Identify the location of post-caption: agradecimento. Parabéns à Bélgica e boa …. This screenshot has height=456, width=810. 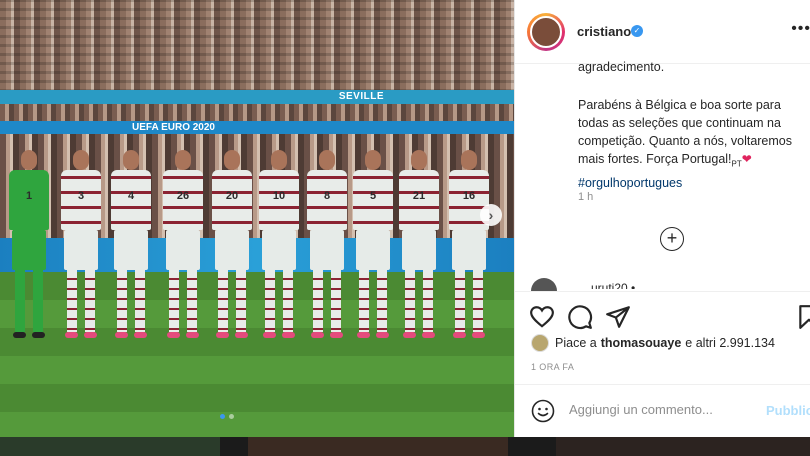
(691, 125).